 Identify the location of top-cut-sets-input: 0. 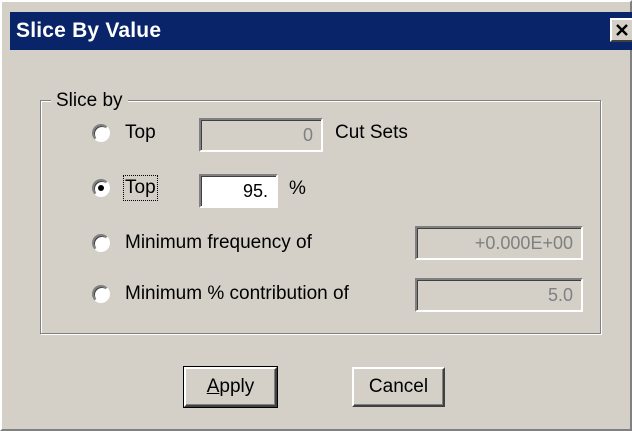
(261, 135).